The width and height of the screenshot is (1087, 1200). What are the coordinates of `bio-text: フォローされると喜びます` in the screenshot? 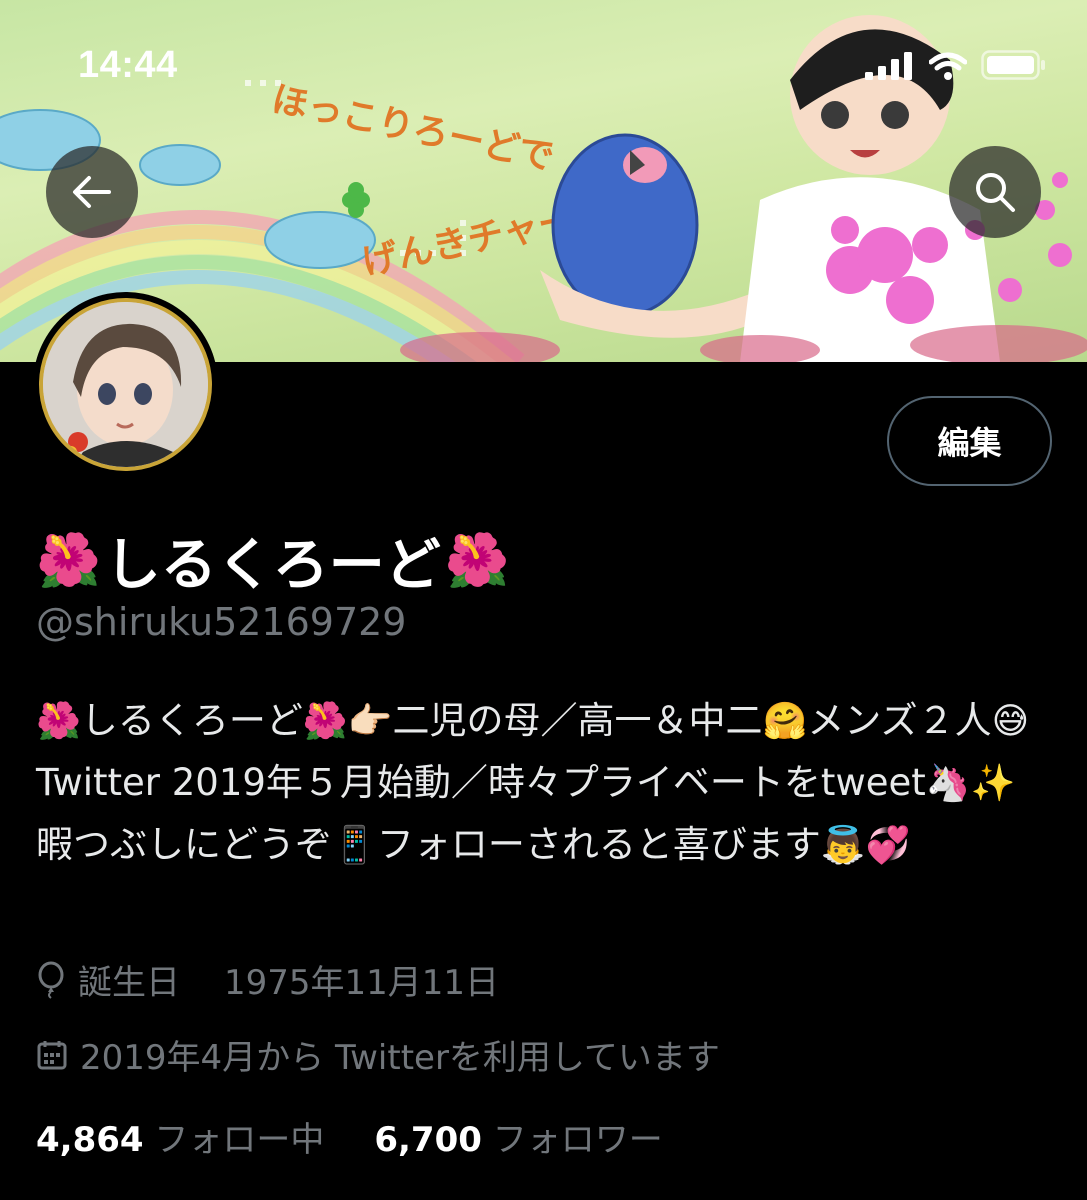 It's located at (598, 844).